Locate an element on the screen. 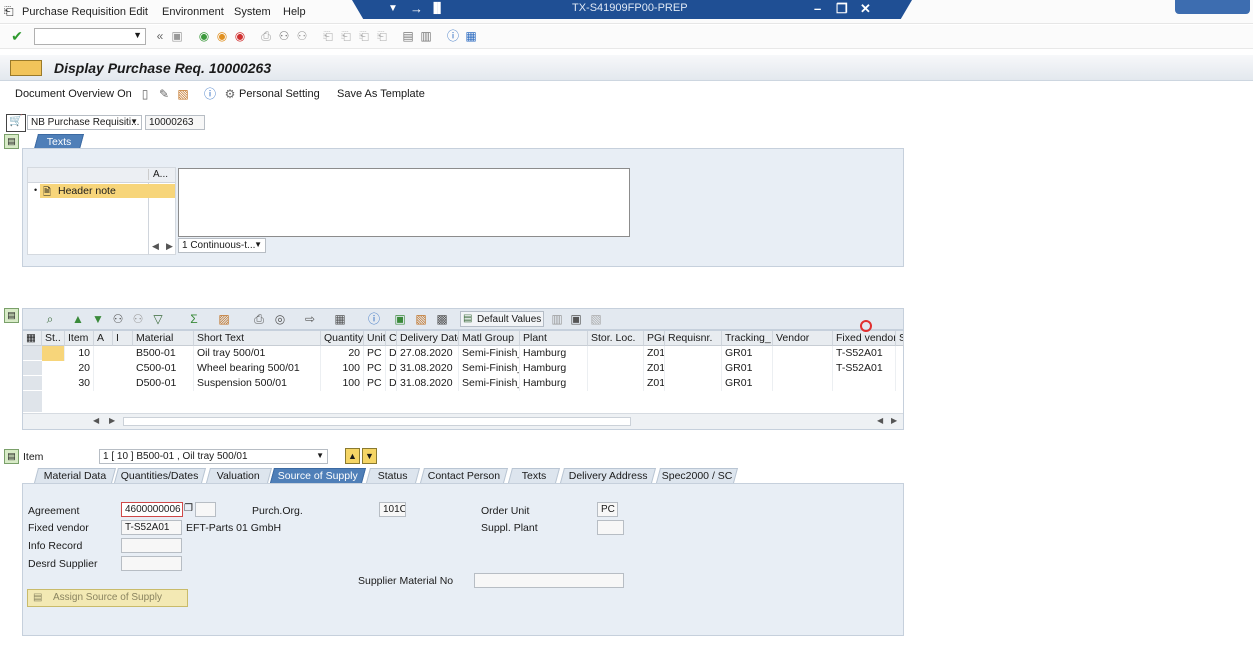 Image resolution: width=1253 pixels, height=661 pixels. tab-status: Status is located at coordinates (393, 475).